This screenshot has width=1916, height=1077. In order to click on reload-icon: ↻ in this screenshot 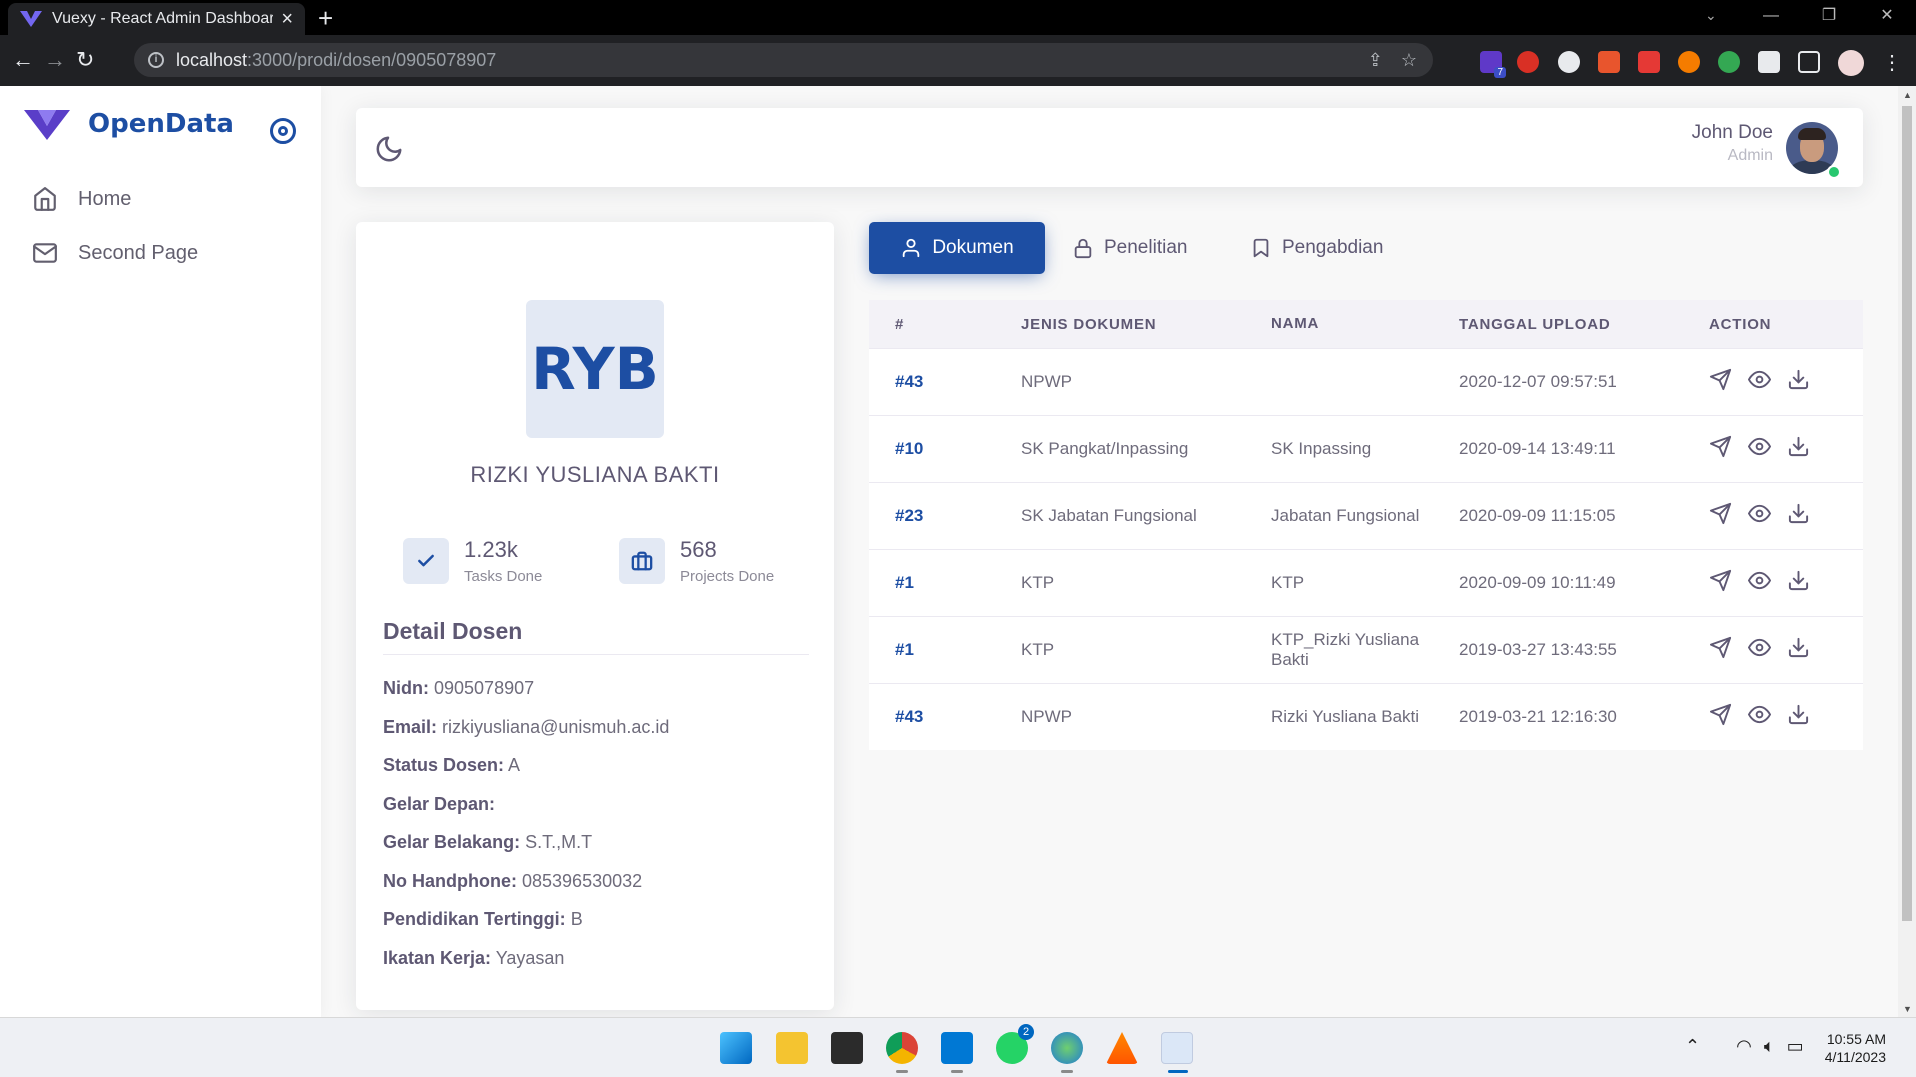, I will do `click(85, 60)`.